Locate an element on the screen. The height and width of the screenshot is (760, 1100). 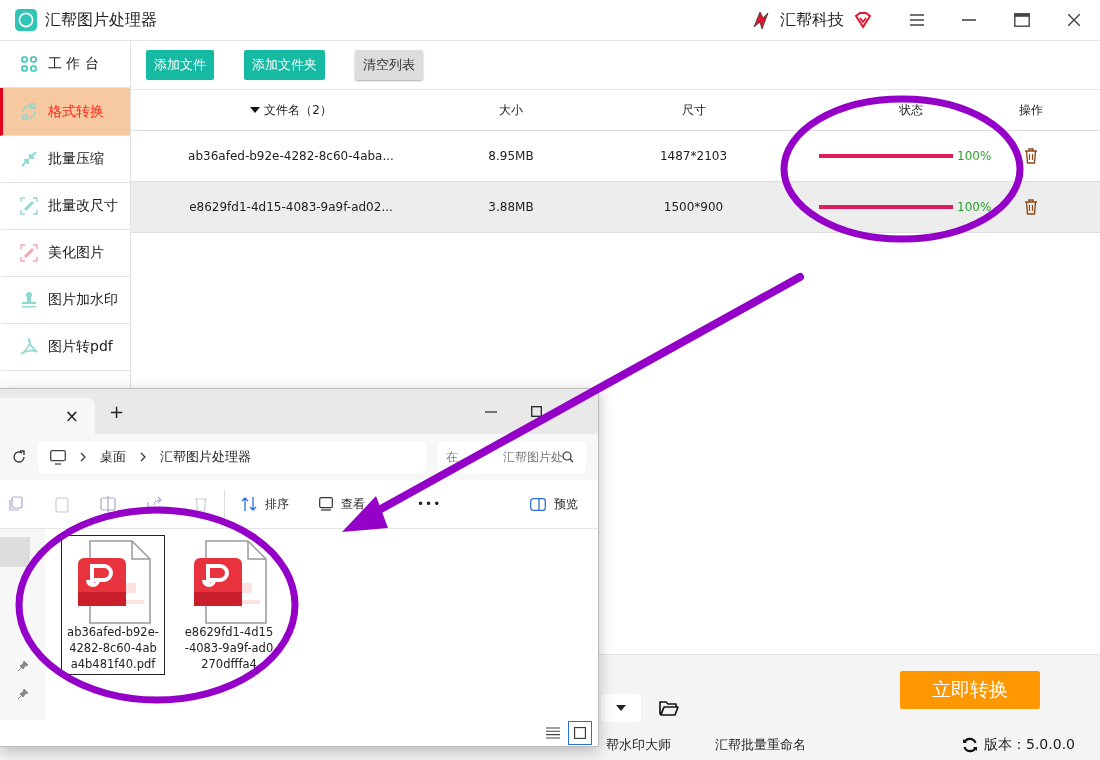
view-button: 查看 is located at coordinates (342, 504).